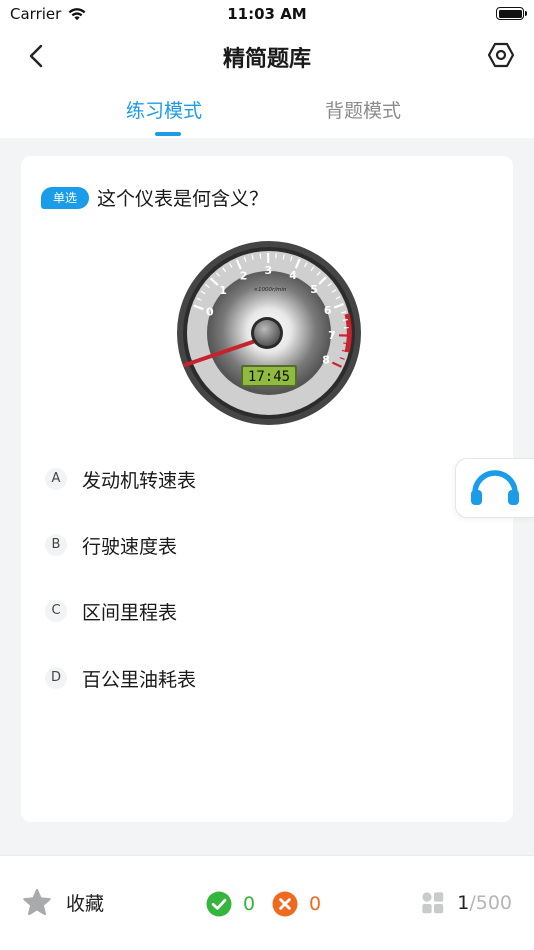  I want to click on battery-icon, so click(511, 13).